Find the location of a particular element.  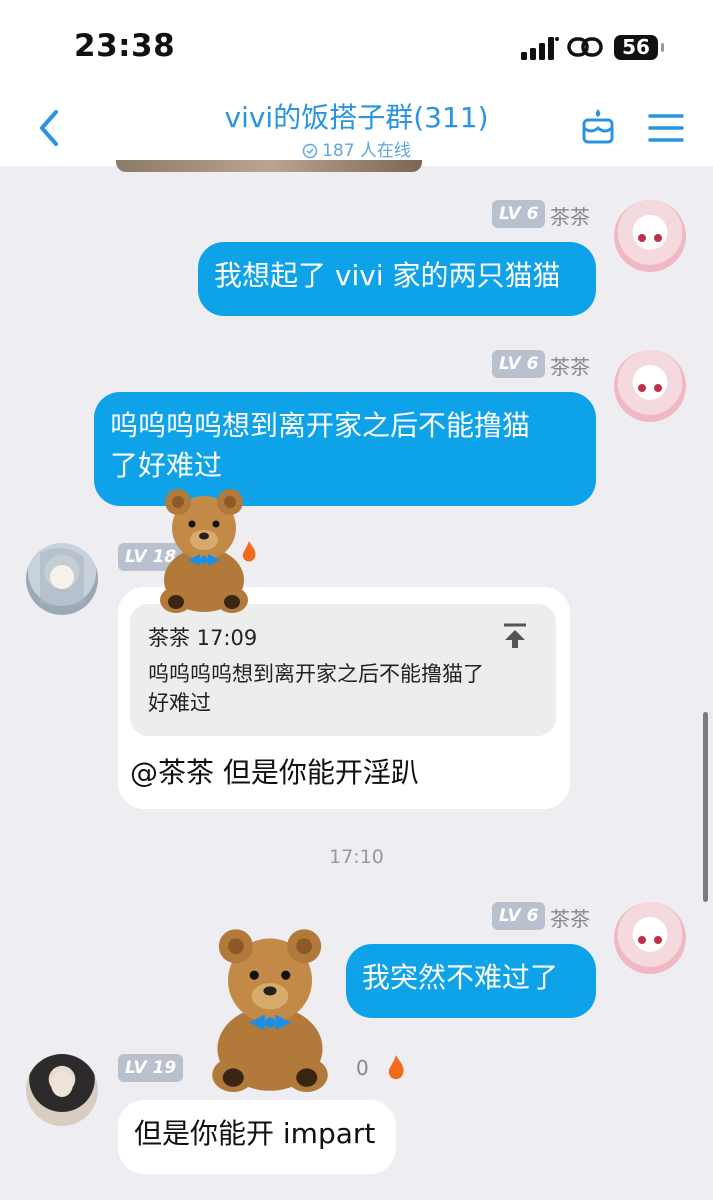

quoted-message: 茶茶 17:09 呜呜呜呜想到离开家之后不能撸猫了 好难过 is located at coordinates (343, 670).